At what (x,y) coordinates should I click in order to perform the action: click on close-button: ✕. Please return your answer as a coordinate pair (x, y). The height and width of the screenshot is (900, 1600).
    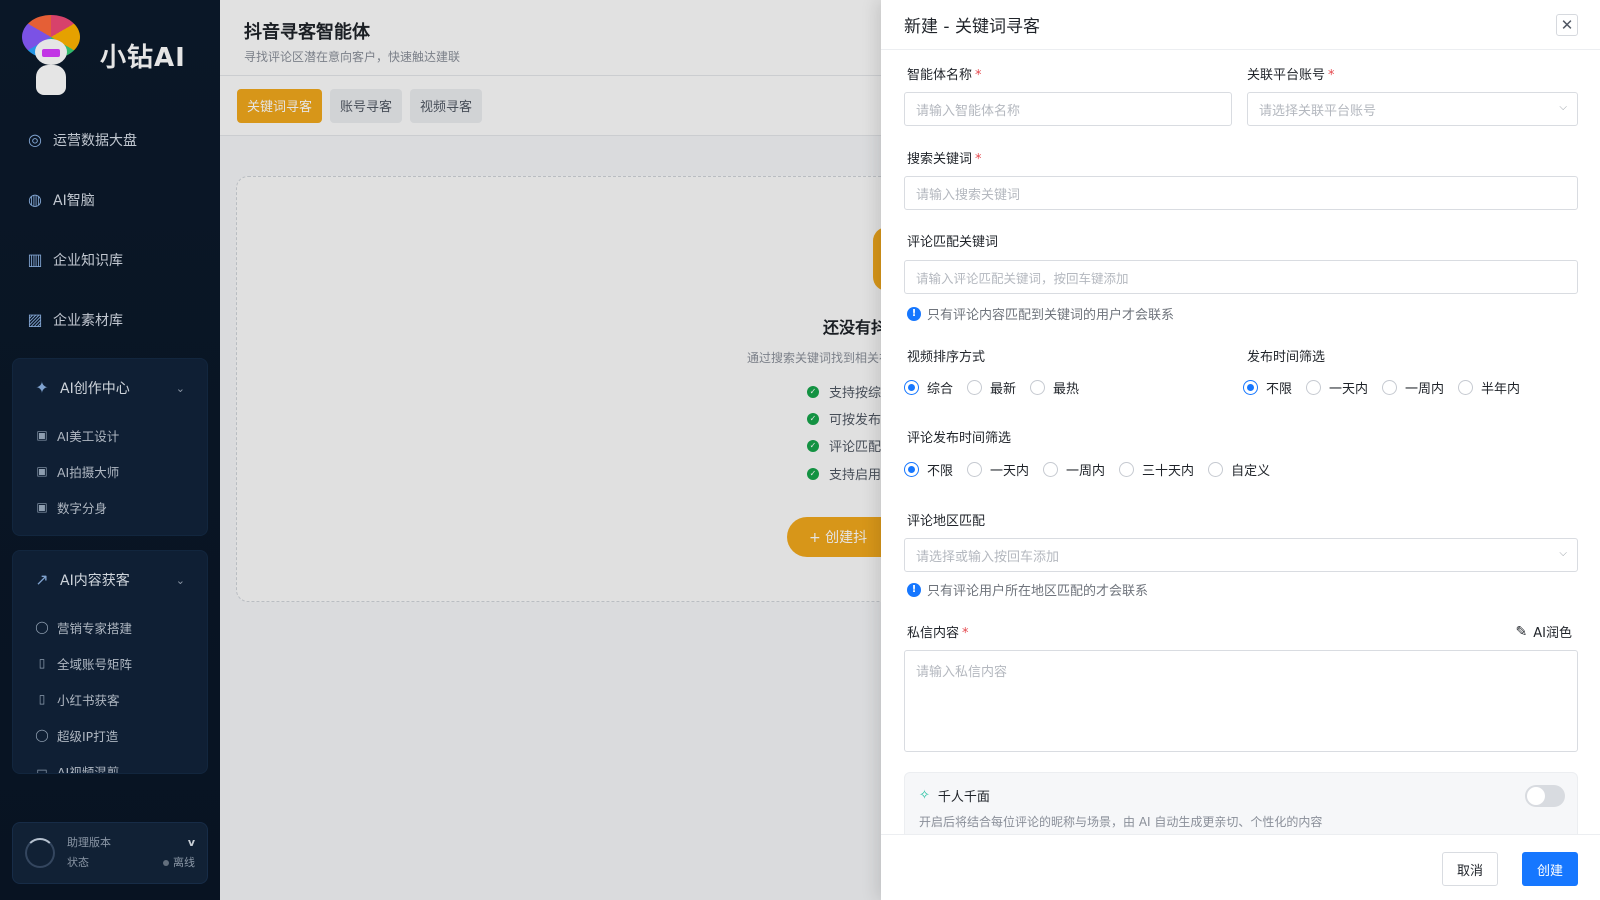
    Looking at the image, I should click on (1567, 25).